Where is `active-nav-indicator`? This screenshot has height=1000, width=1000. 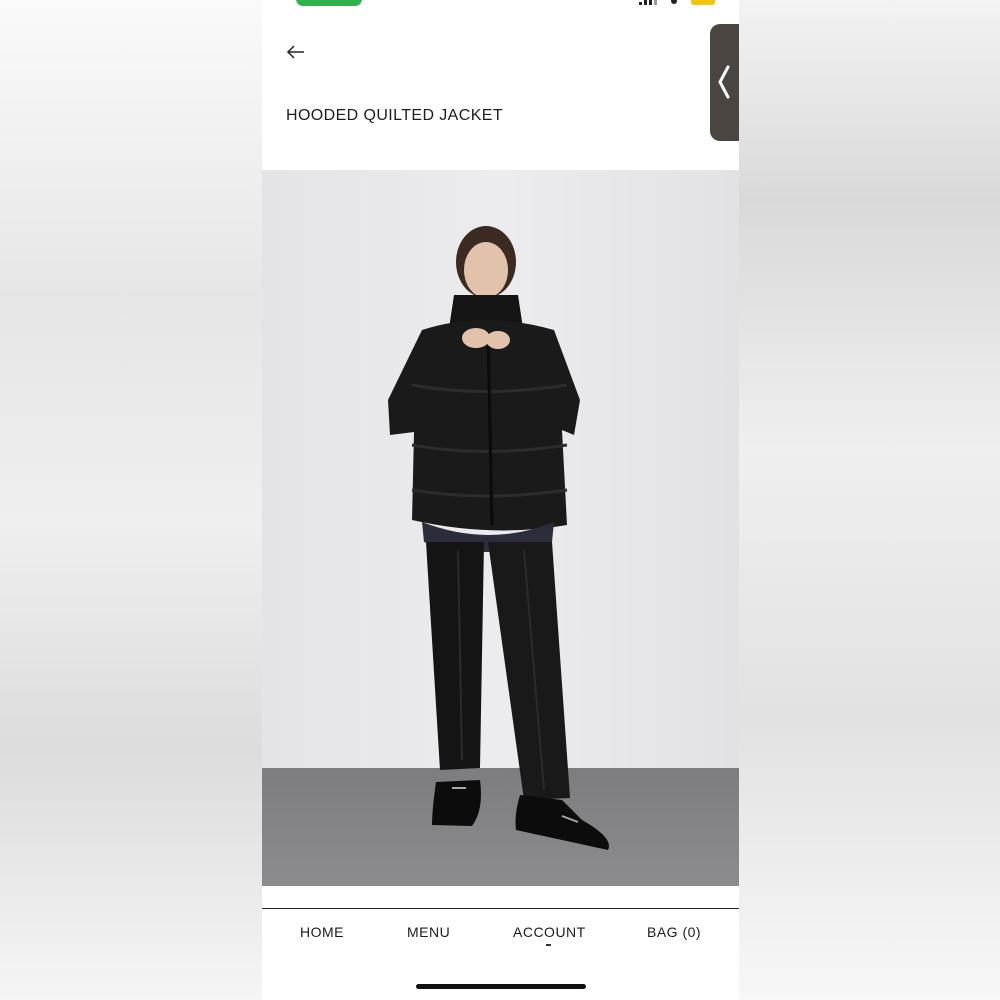 active-nav-indicator is located at coordinates (548, 945).